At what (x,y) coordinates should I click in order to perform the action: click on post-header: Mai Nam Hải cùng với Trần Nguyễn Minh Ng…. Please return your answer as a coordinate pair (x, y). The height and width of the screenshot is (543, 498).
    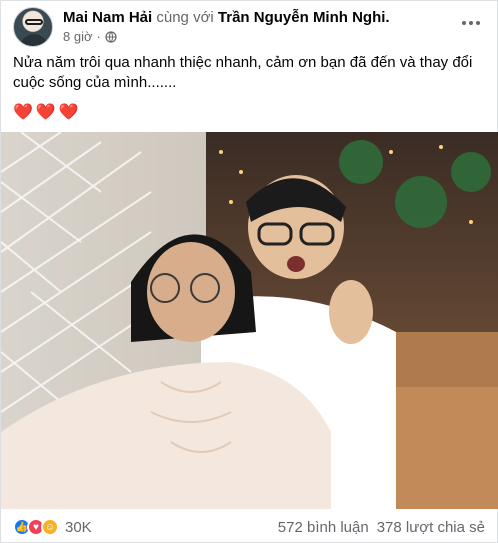
    Looking at the image, I should click on (249, 27).